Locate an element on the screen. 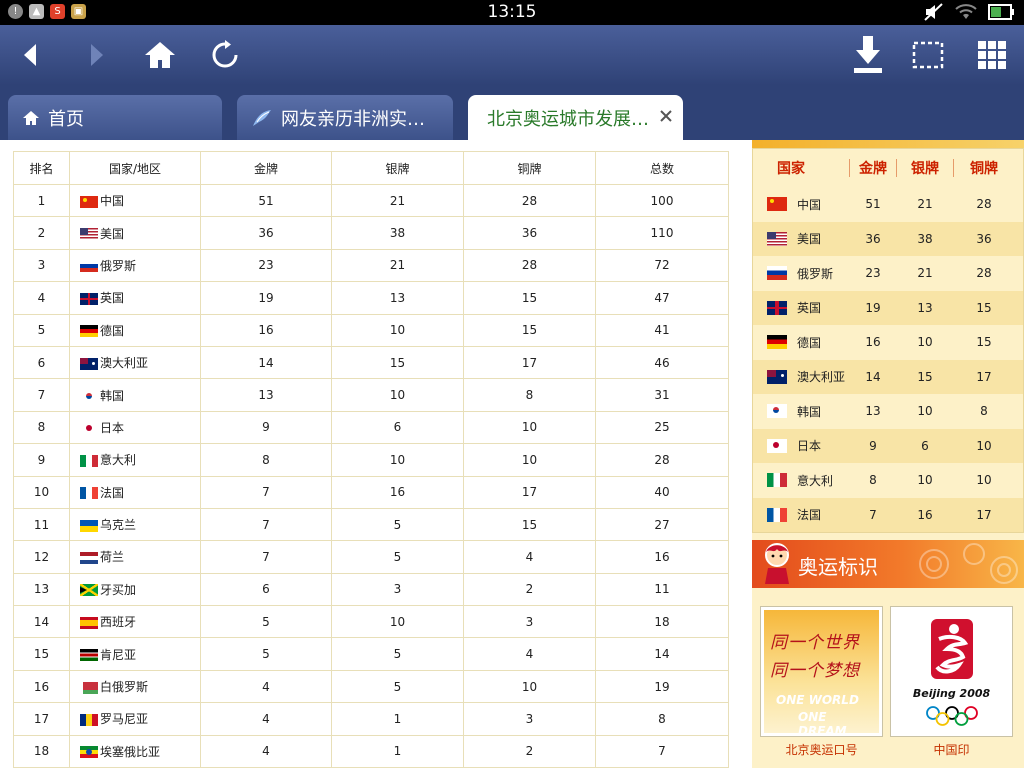  select-text-button is located at coordinates (928, 55).